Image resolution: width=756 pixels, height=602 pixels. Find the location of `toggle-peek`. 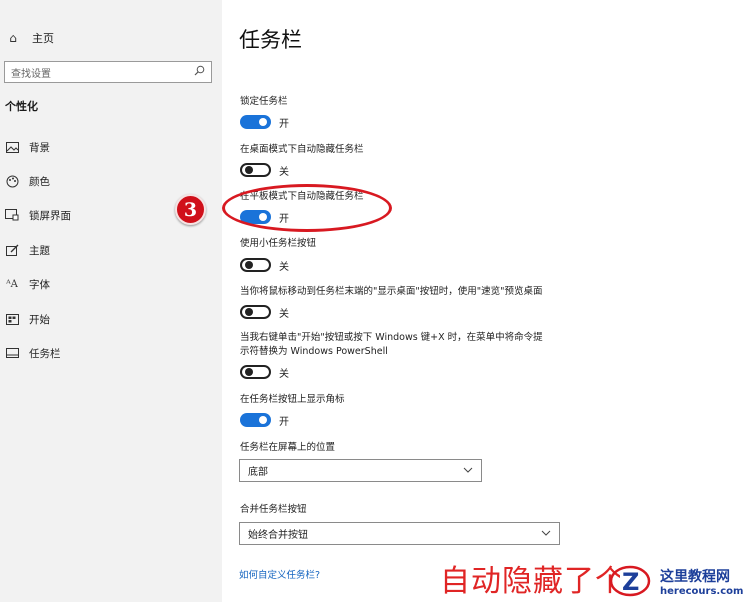

toggle-peek is located at coordinates (255, 312).